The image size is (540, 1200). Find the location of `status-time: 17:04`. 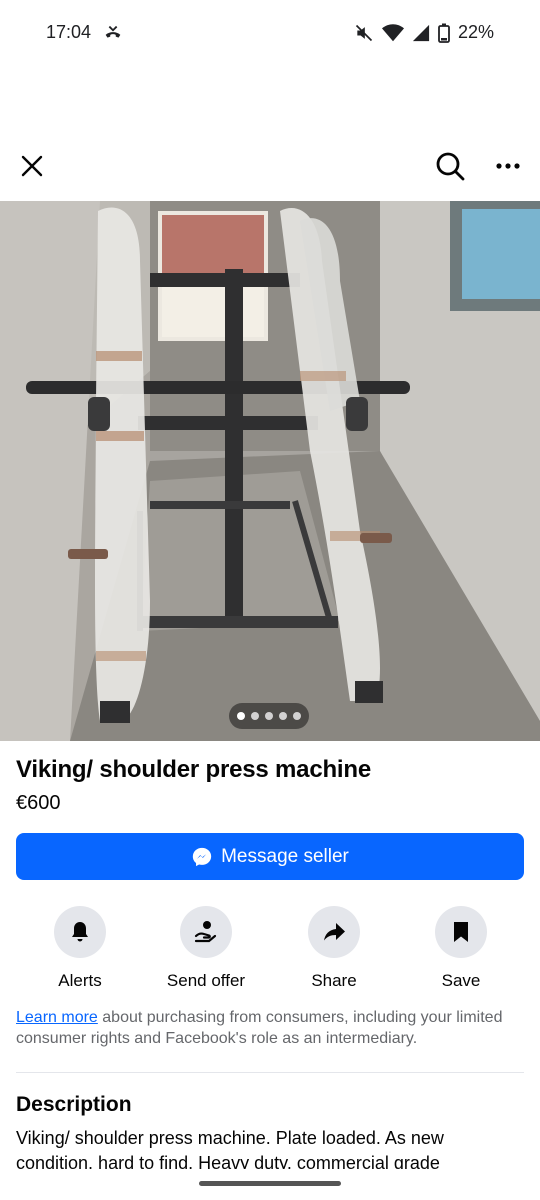

status-time: 17:04 is located at coordinates (69, 32).